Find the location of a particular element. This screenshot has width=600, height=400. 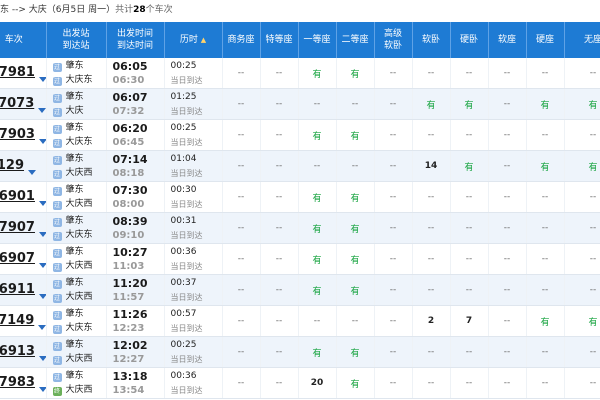

train-number-cell: D7903 is located at coordinates (23, 135).